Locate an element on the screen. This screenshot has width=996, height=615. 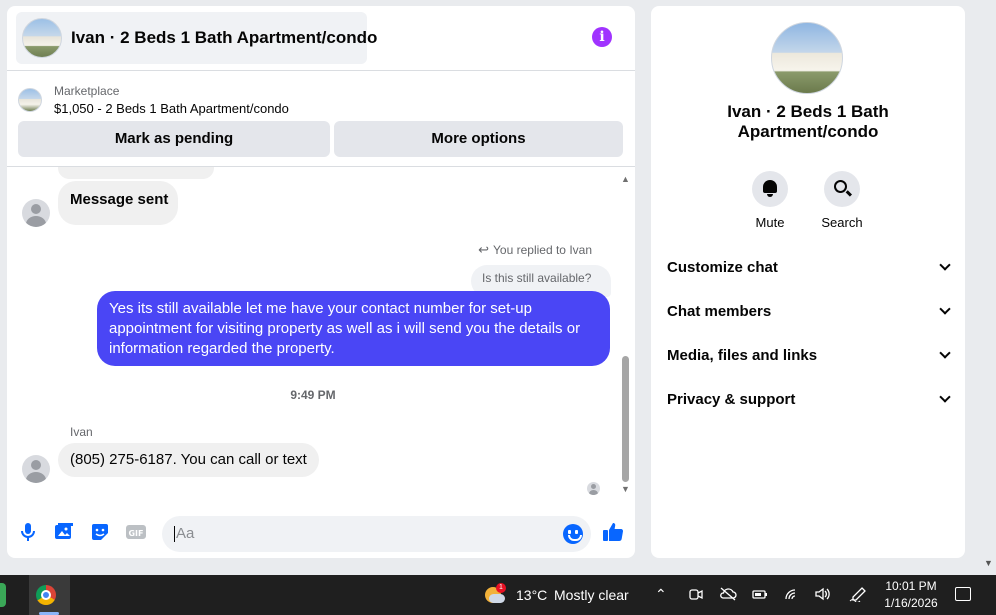
page-scroll-down-icon: ▼ is located at coordinates (988, 563).